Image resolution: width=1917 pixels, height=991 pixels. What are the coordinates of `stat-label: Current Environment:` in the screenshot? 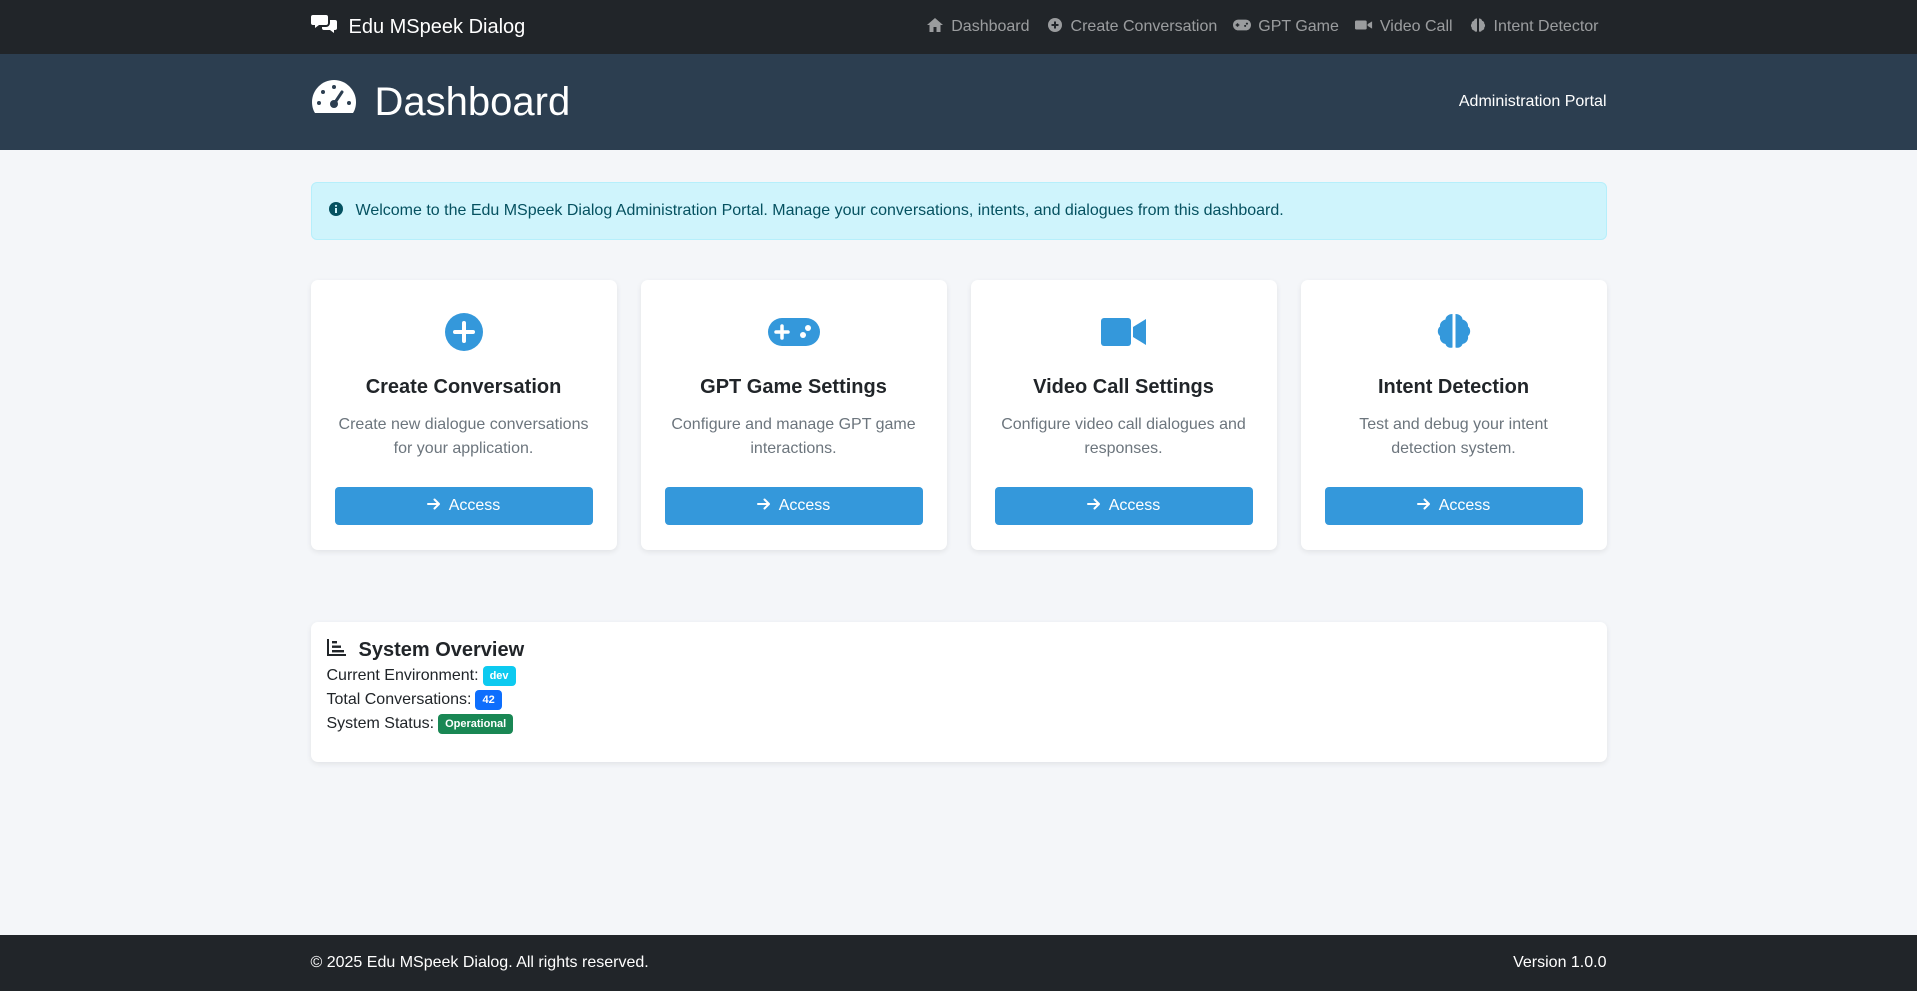 It's located at (402, 675).